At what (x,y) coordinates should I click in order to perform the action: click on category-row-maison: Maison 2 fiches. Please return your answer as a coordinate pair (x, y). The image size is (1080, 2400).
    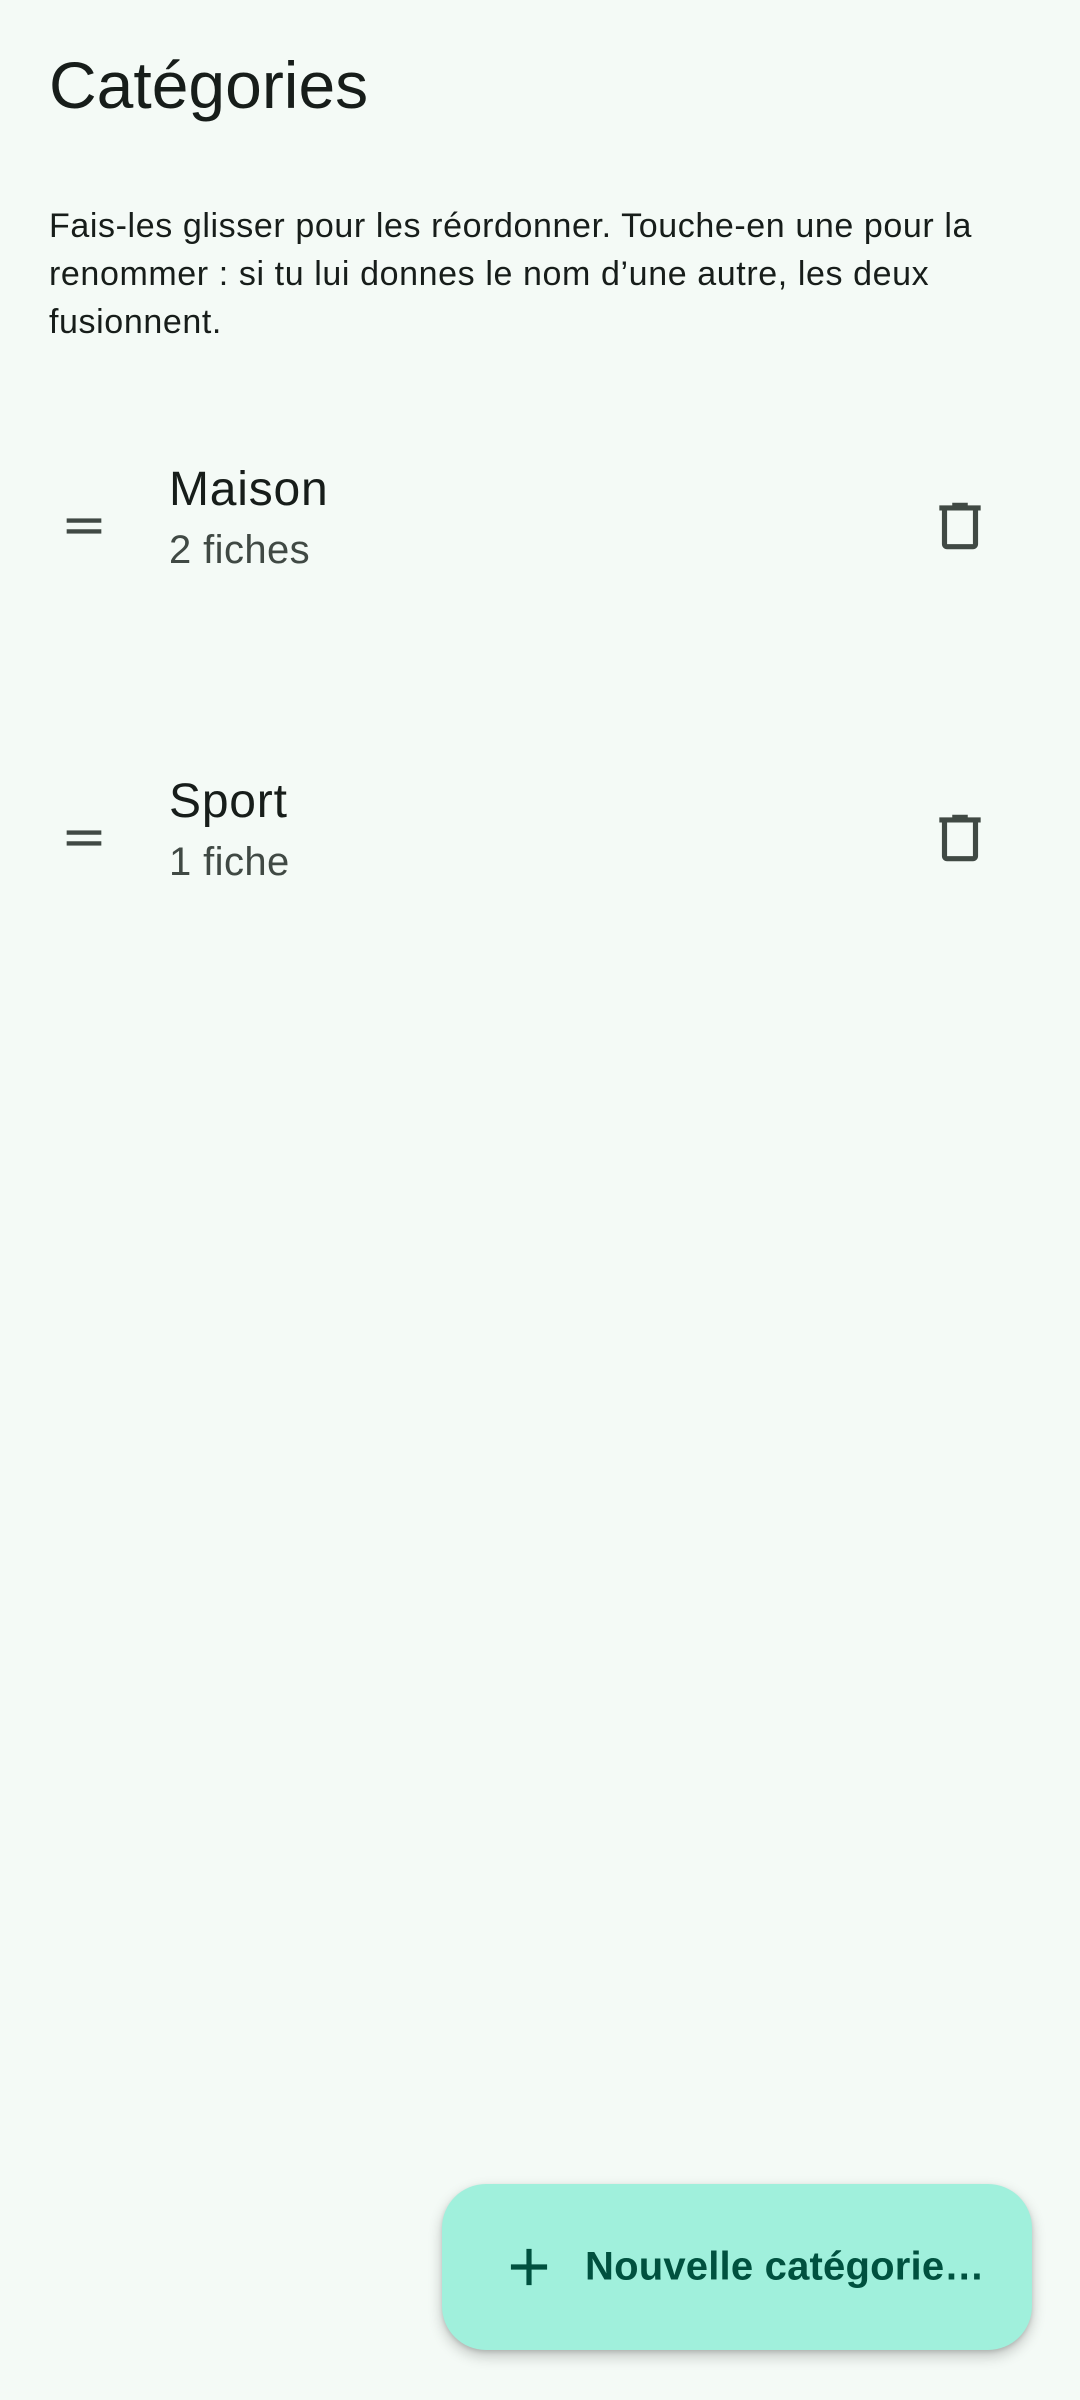
    Looking at the image, I should click on (540, 586).